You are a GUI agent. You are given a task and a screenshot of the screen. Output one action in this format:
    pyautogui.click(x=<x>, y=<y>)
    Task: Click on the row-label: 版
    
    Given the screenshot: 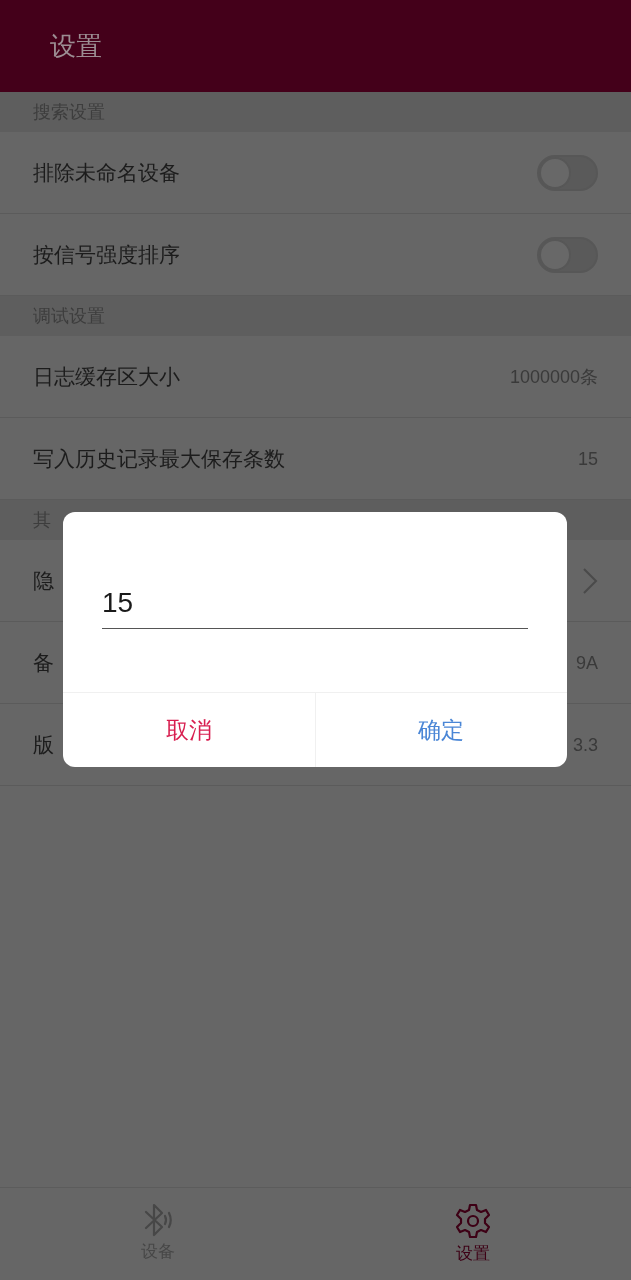 What is the action you would take?
    pyautogui.click(x=43, y=744)
    